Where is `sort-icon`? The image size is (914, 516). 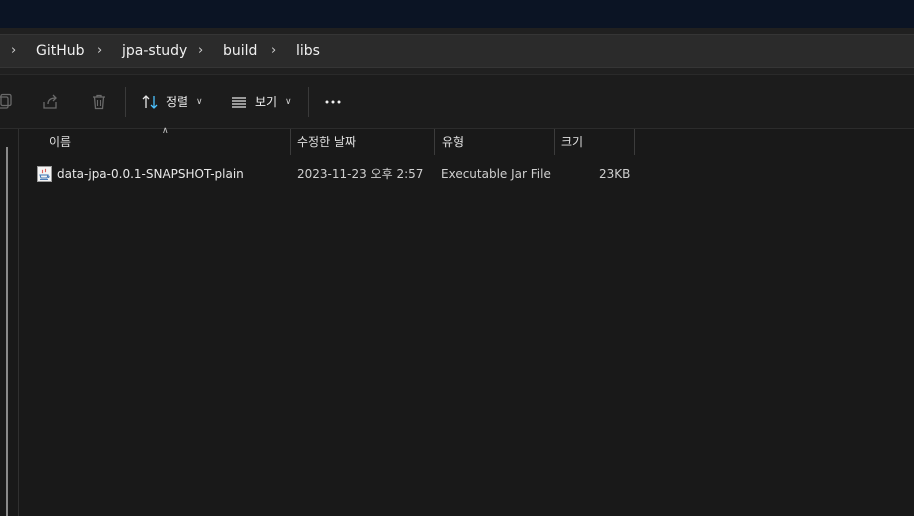
sort-icon is located at coordinates (150, 102).